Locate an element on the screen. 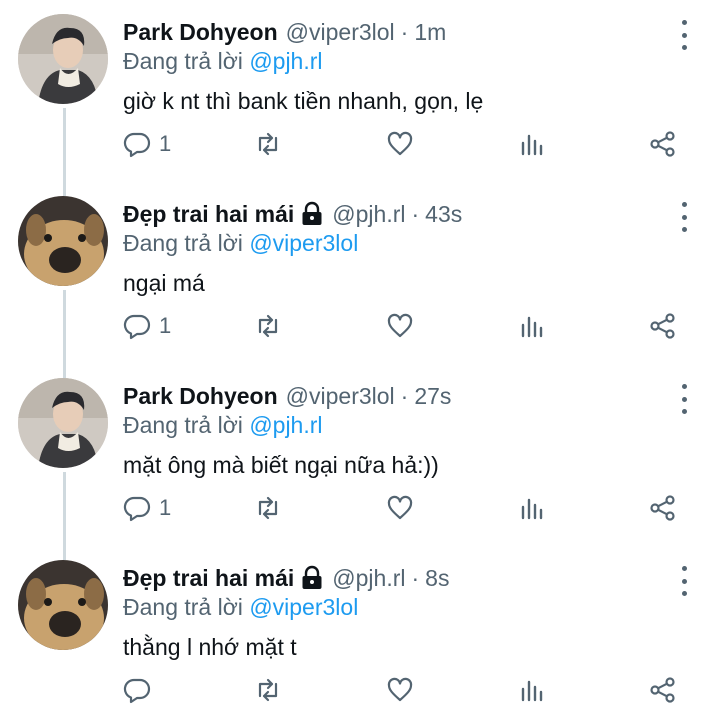 This screenshot has width=720, height=728. reply-button is located at coordinates (141, 690).